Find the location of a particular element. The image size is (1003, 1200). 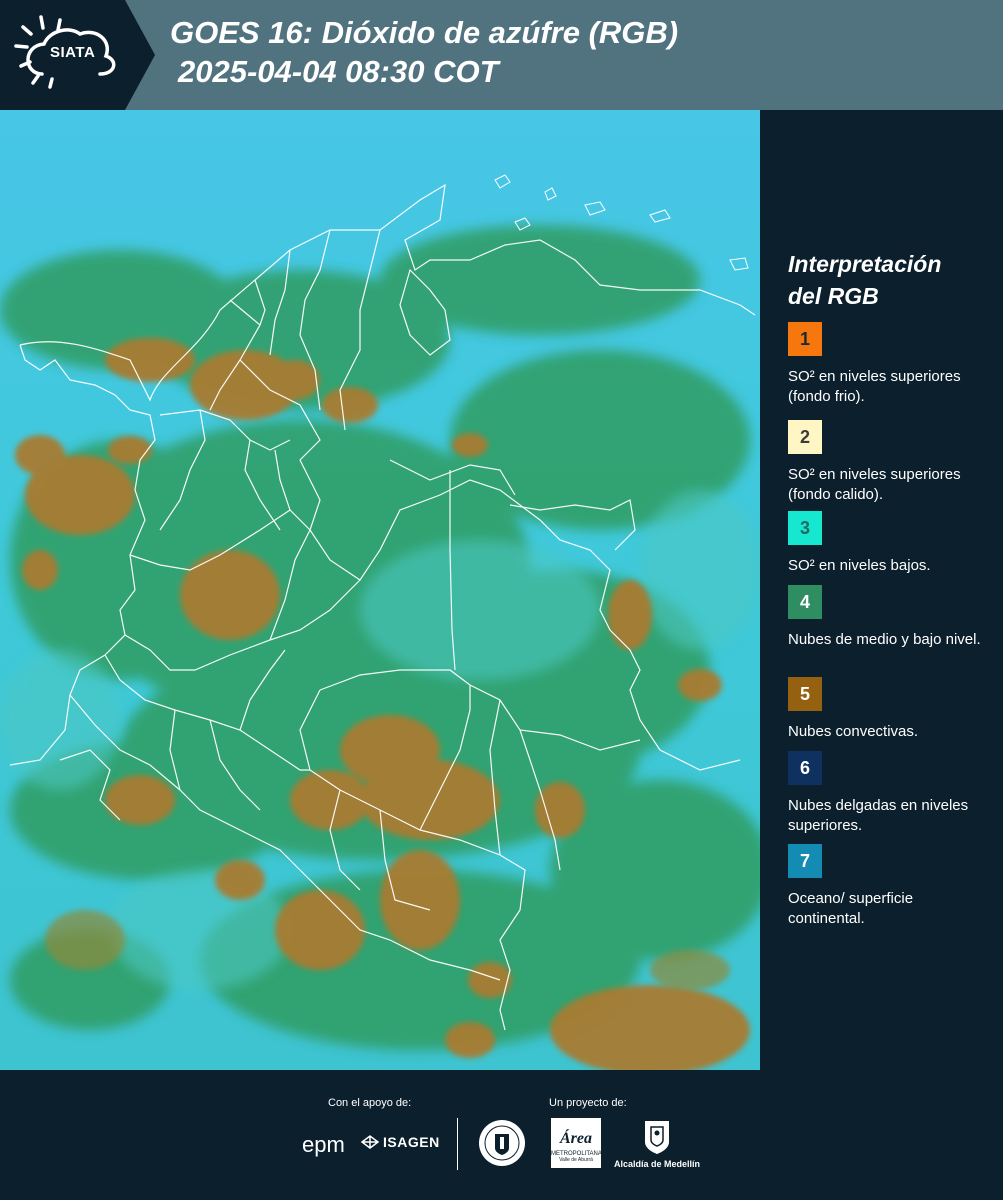

siata-logo: SIATA is located at coordinates (77, 55).